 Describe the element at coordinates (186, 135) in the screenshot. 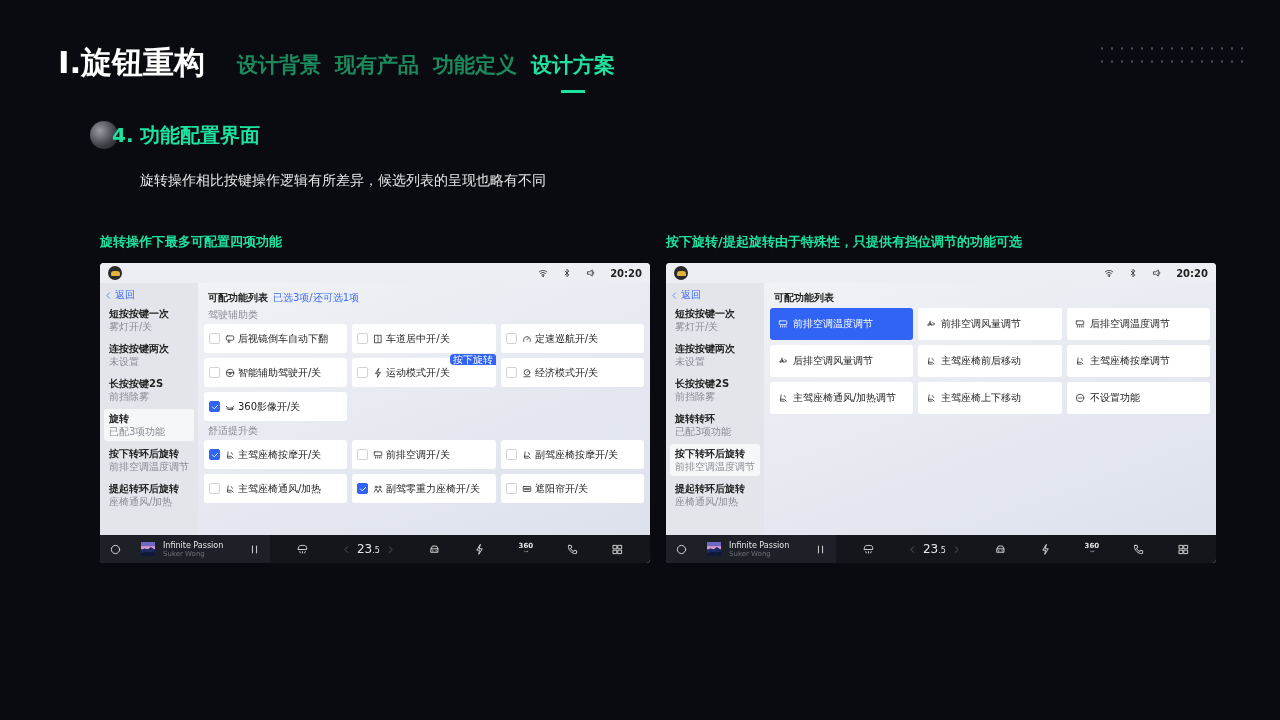

I see `section-title: 4. 功能配置界面` at that location.